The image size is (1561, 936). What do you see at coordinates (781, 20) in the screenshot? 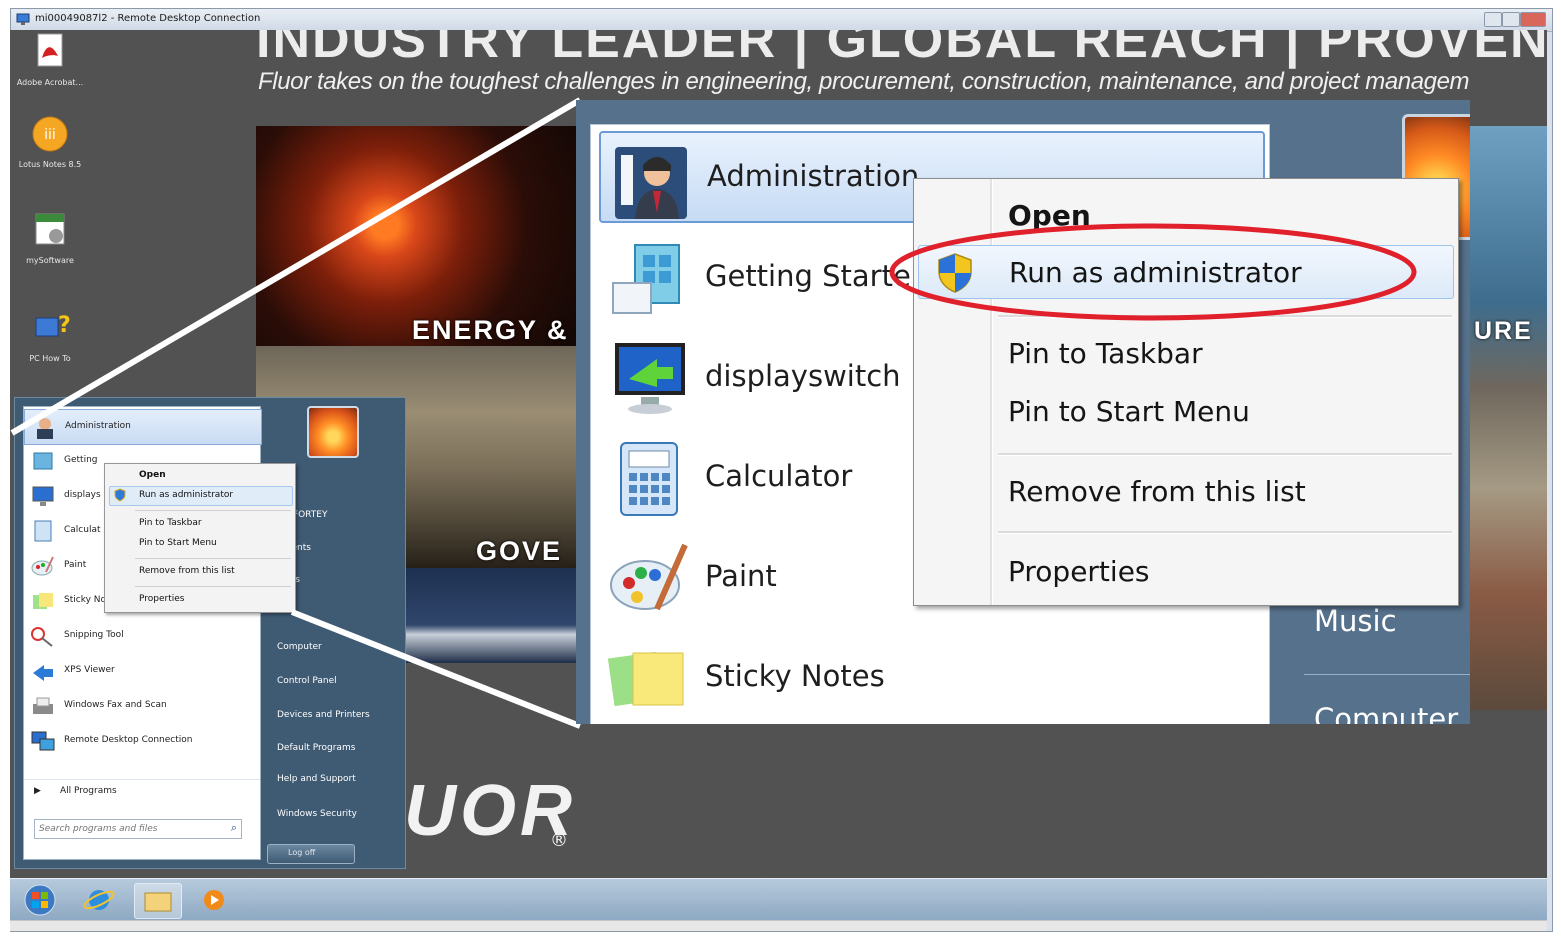
I see `title-bar: mi00049087l2 - Remote Desktop Connection` at bounding box center [781, 20].